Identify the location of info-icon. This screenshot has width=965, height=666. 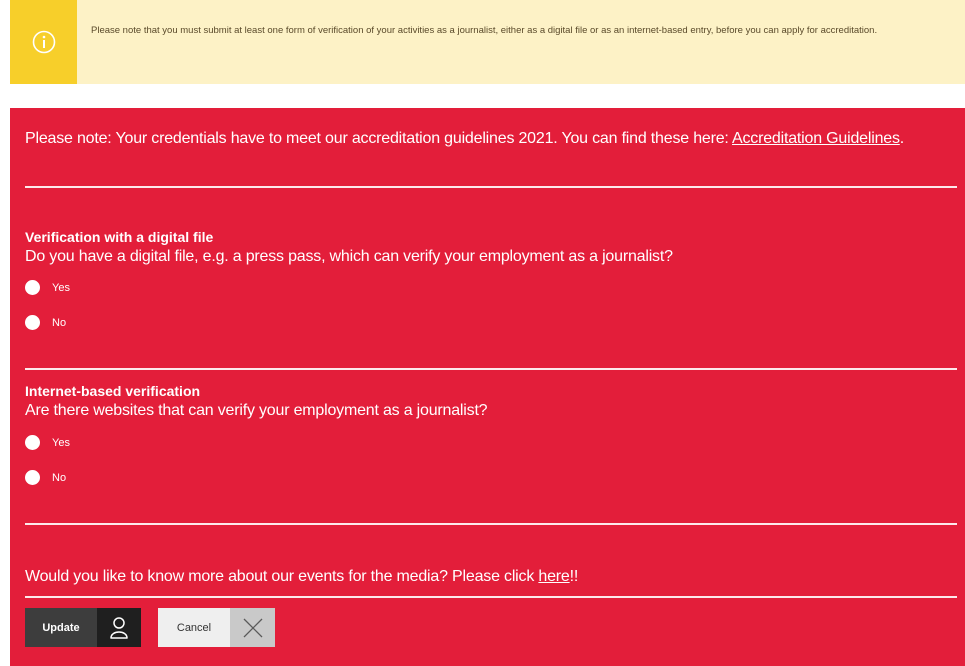
(43, 42).